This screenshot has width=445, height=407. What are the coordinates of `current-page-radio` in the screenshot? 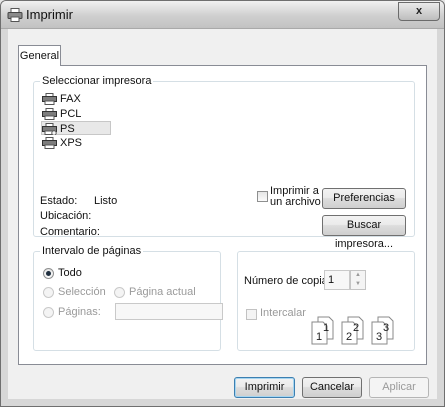 It's located at (119, 292).